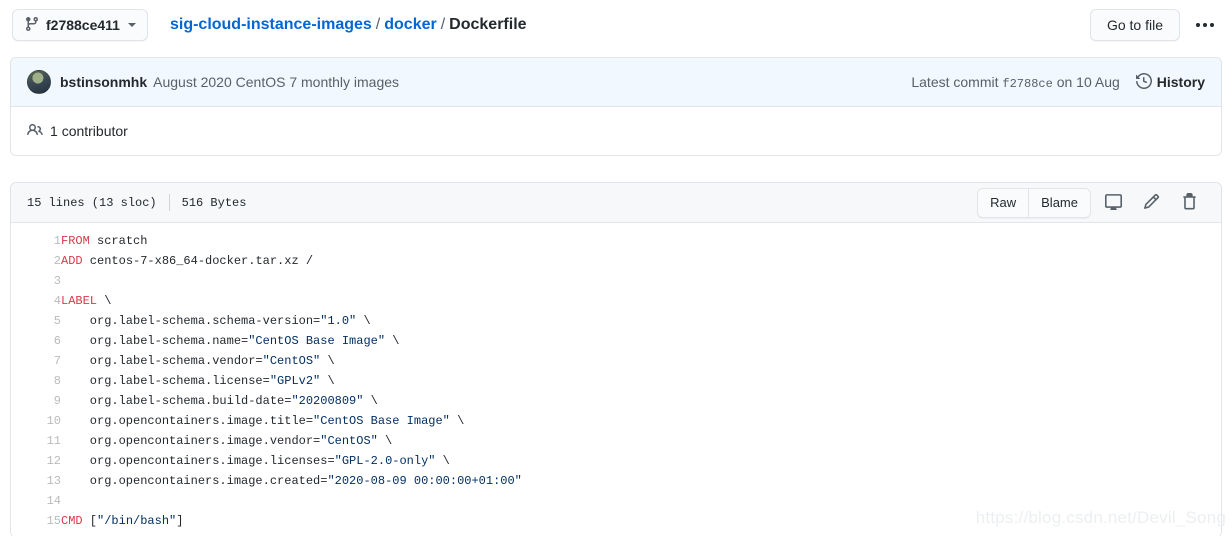 The image size is (1232, 536). I want to click on code-token-string: "1.0", so click(338, 321).